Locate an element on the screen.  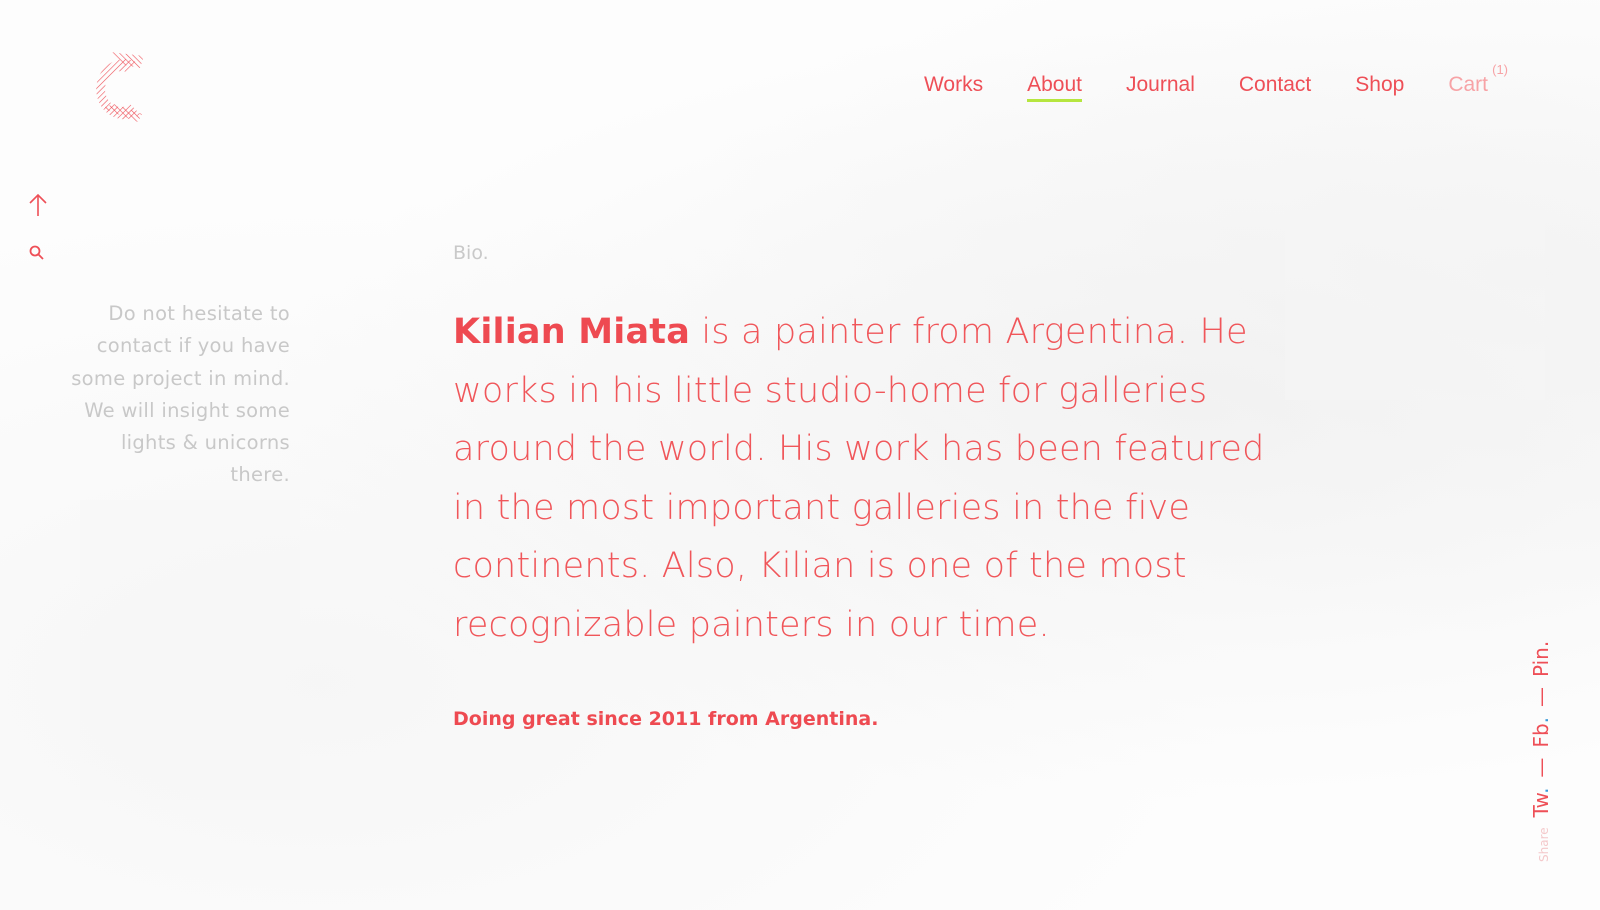
bio-name: Kilian Miata is located at coordinates (572, 332).